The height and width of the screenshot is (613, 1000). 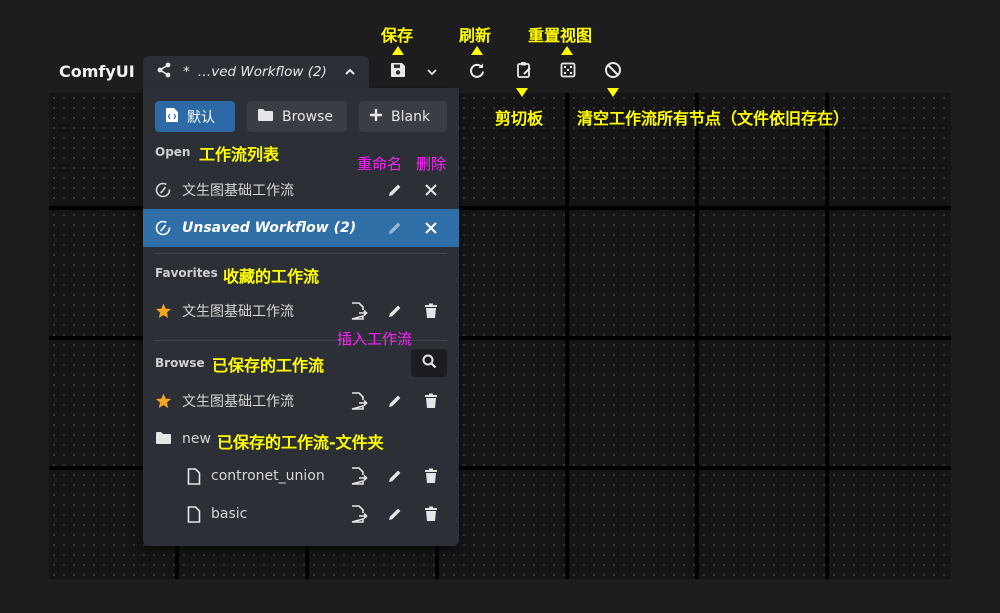 I want to click on app-logo: ComfyUI, so click(x=97, y=71).